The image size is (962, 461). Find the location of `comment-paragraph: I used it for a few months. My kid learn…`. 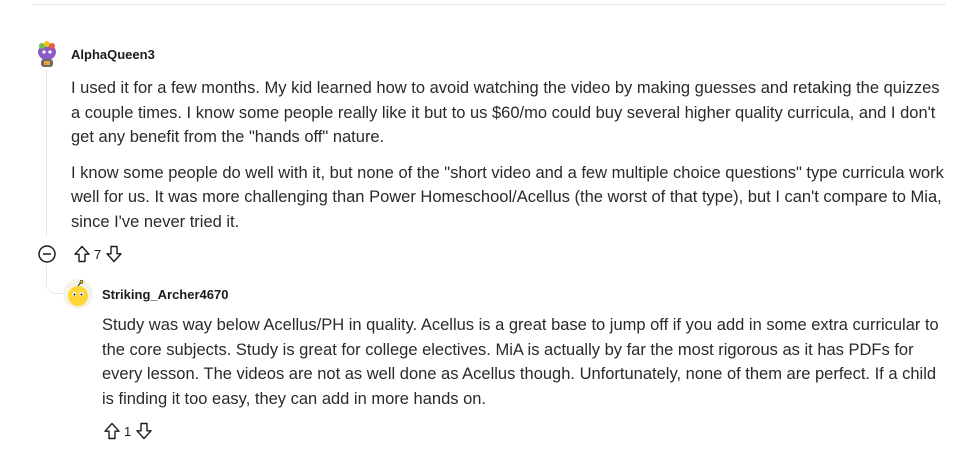

comment-paragraph: I used it for a few months. My kid learn… is located at coordinates (505, 112).